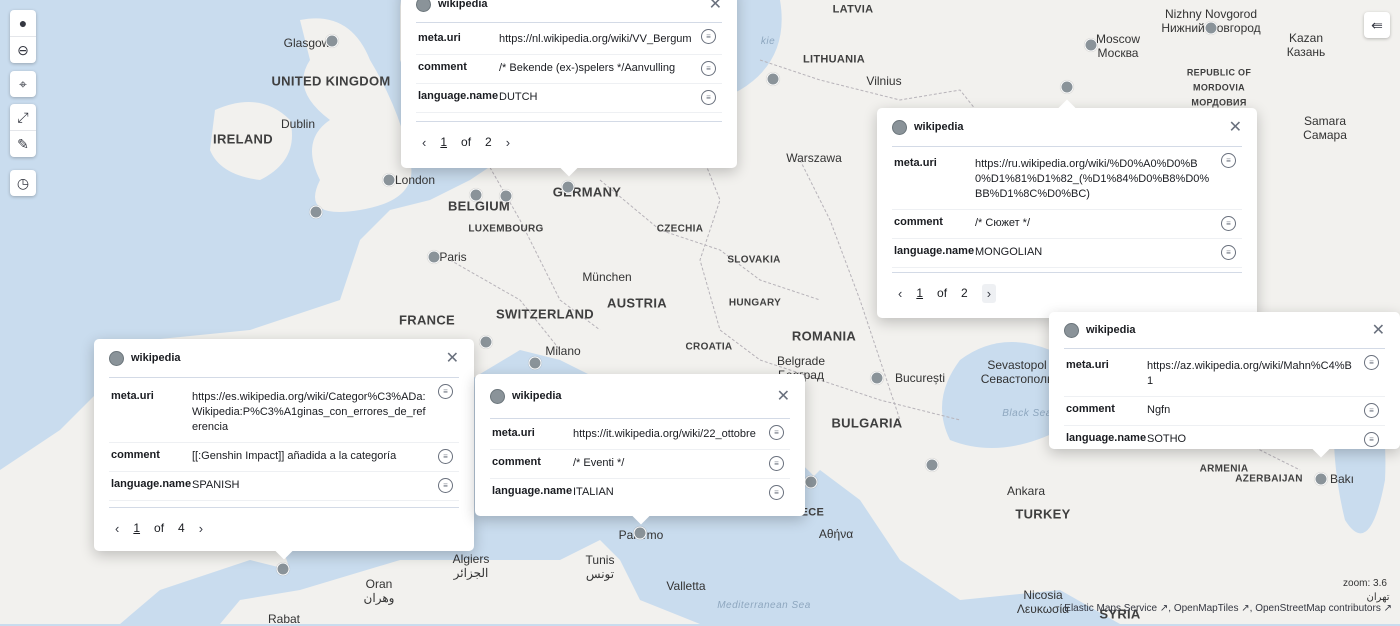  I want to click on minus-icon: ⊖, so click(23, 49).